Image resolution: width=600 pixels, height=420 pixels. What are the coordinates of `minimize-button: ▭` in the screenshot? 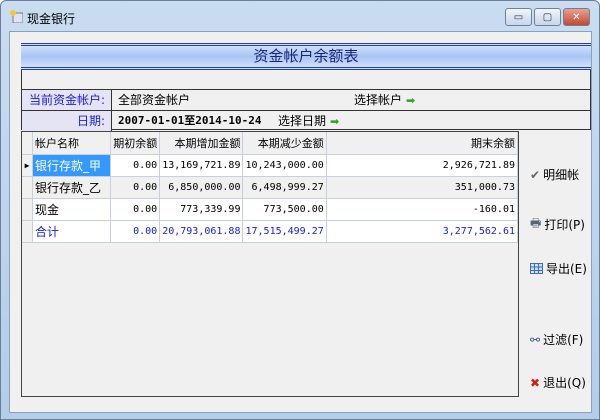 It's located at (518, 17).